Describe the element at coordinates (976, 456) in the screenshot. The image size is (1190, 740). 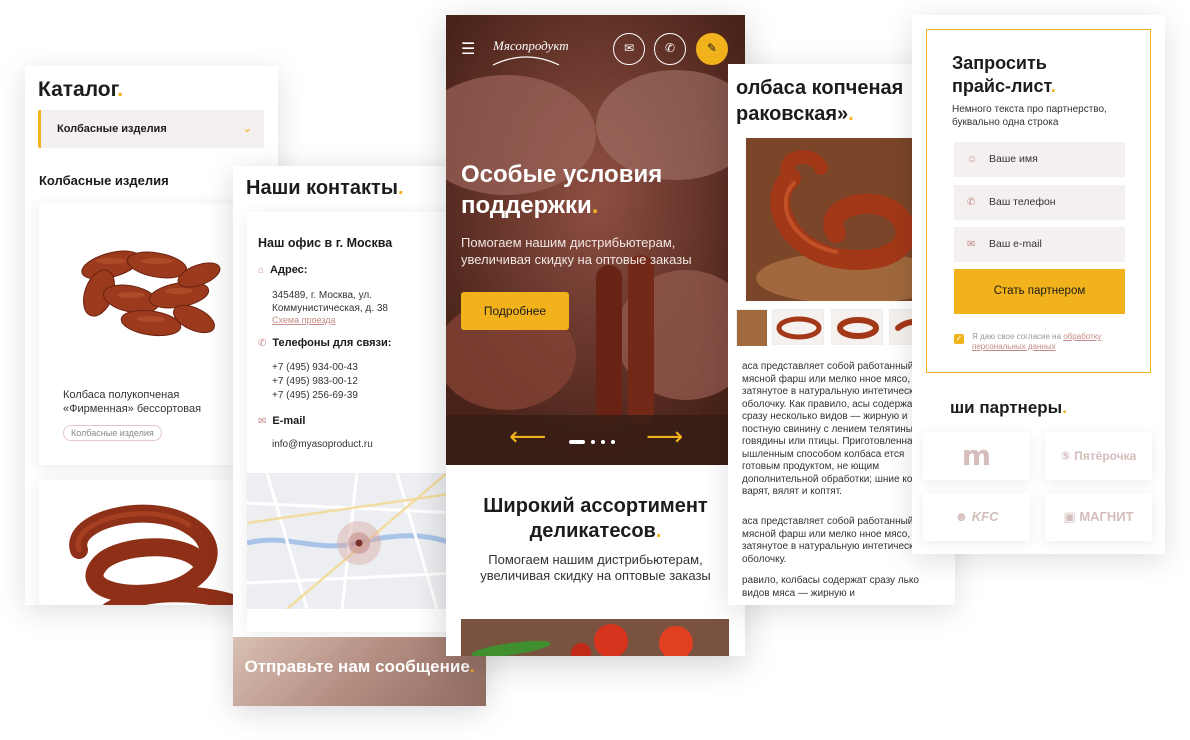
I see `mcdonalds-logo: m` at that location.